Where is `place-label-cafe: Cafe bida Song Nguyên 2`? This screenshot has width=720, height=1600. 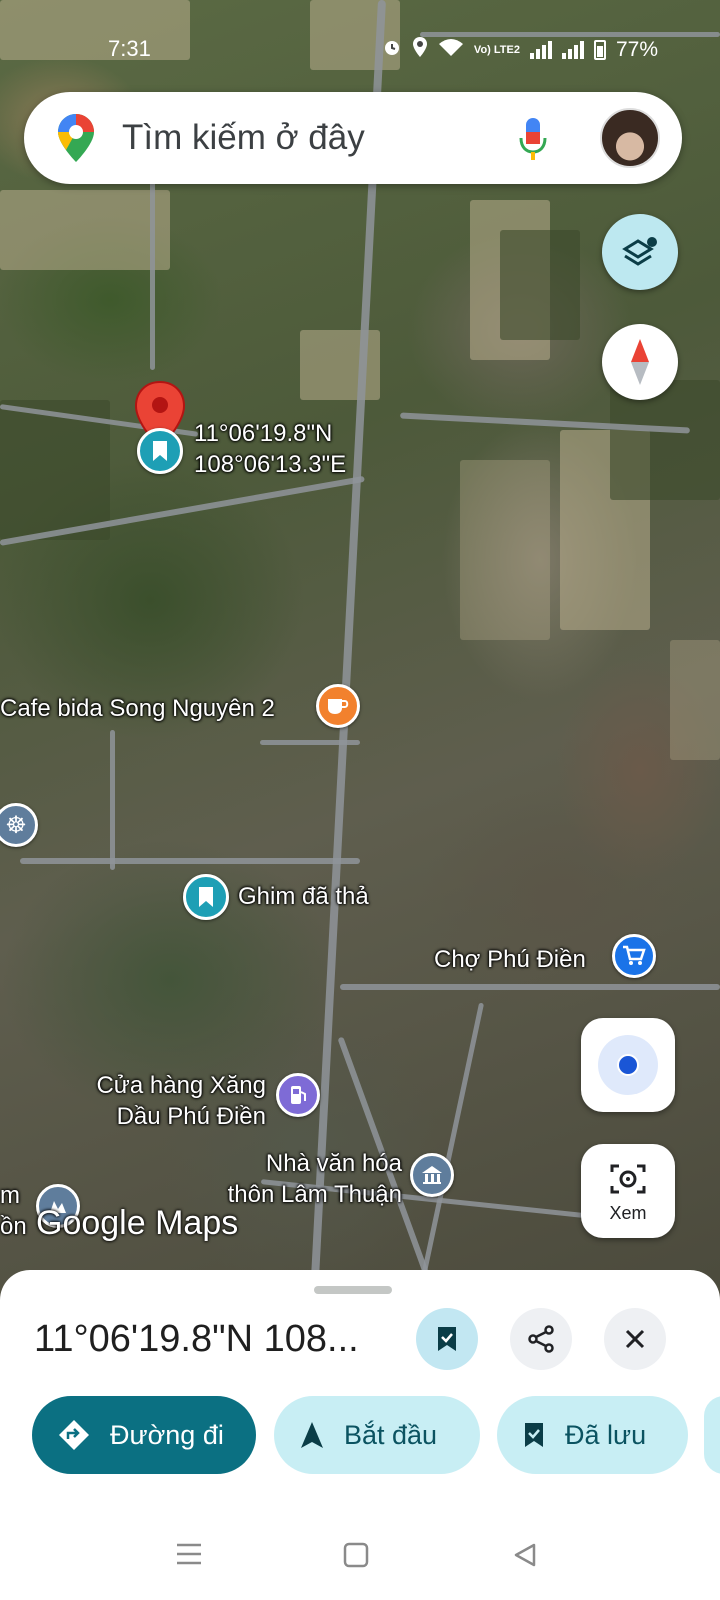
place-label-cafe: Cafe bida Song Nguyên 2 is located at coordinates (137, 708).